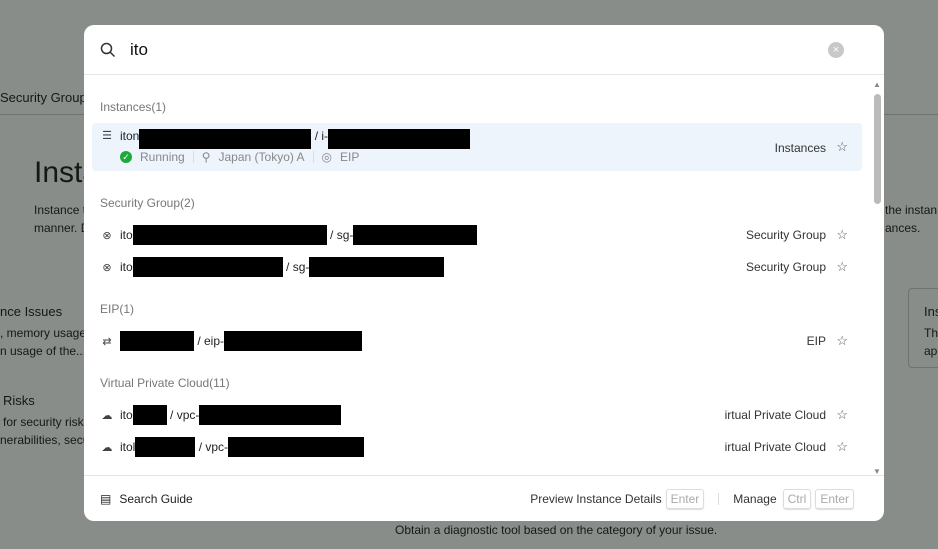 The width and height of the screenshot is (938, 549). I want to click on bg-tab: Security Group, so click(43, 97).